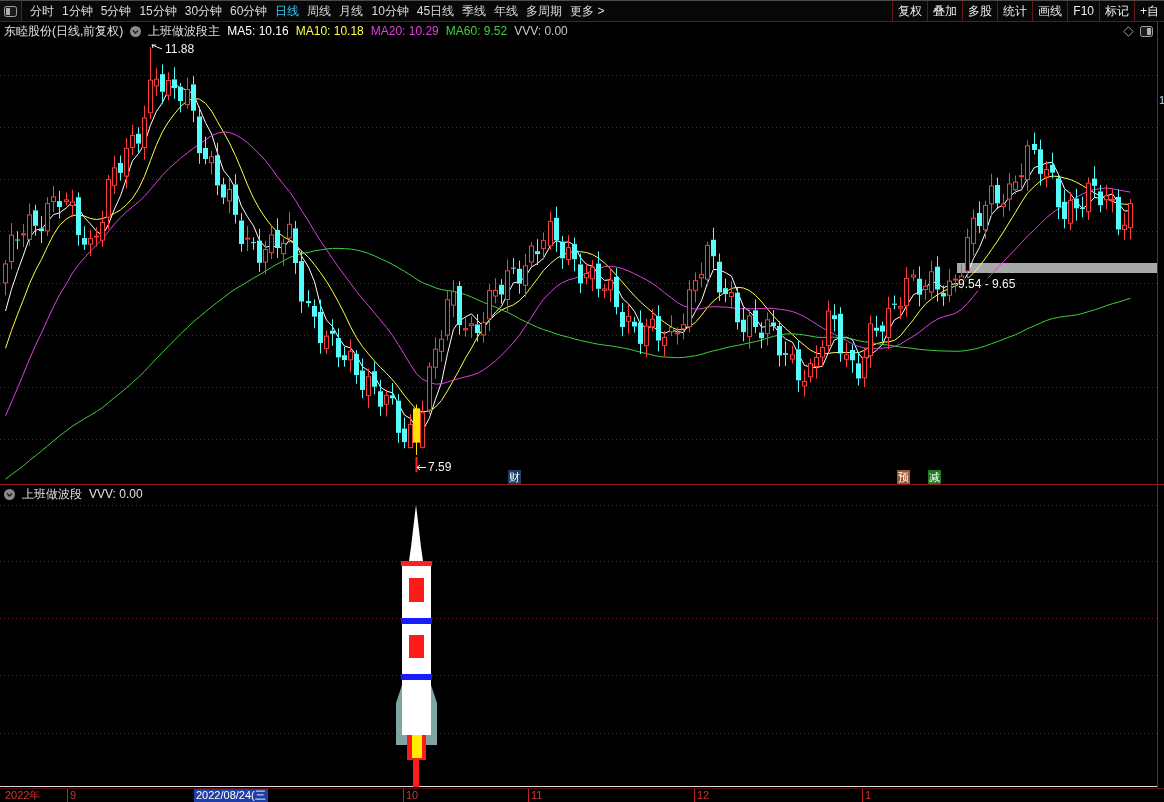 The image size is (1164, 802). What do you see at coordinates (180, 49) in the screenshot?
I see `high-price-label: 11.88` at bounding box center [180, 49].